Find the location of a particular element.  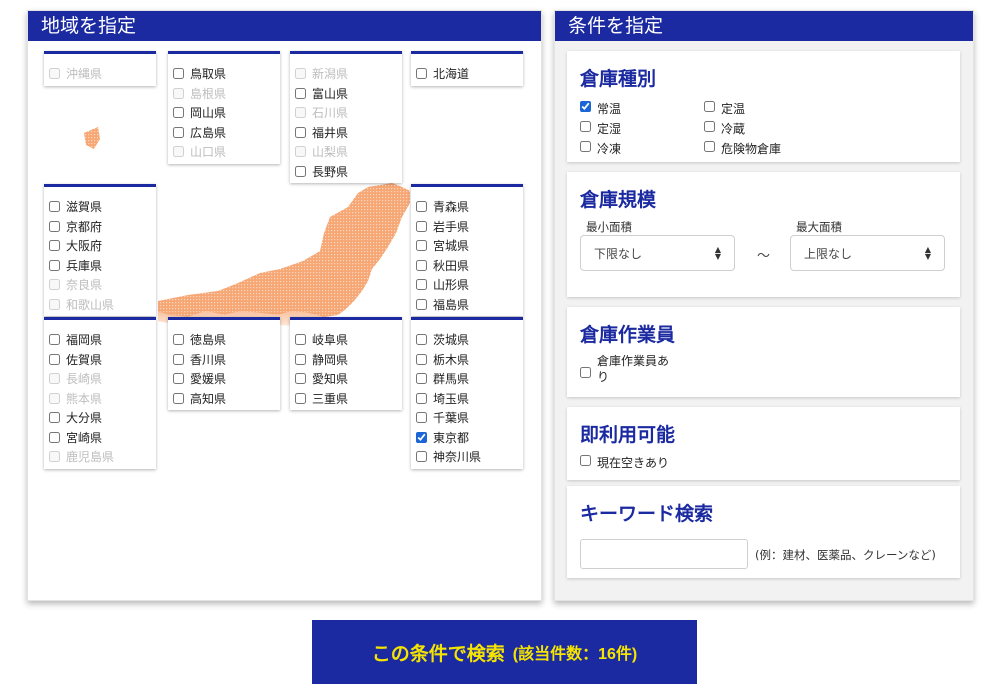

warehouse-type-option: 冷凍 is located at coordinates (600, 148).